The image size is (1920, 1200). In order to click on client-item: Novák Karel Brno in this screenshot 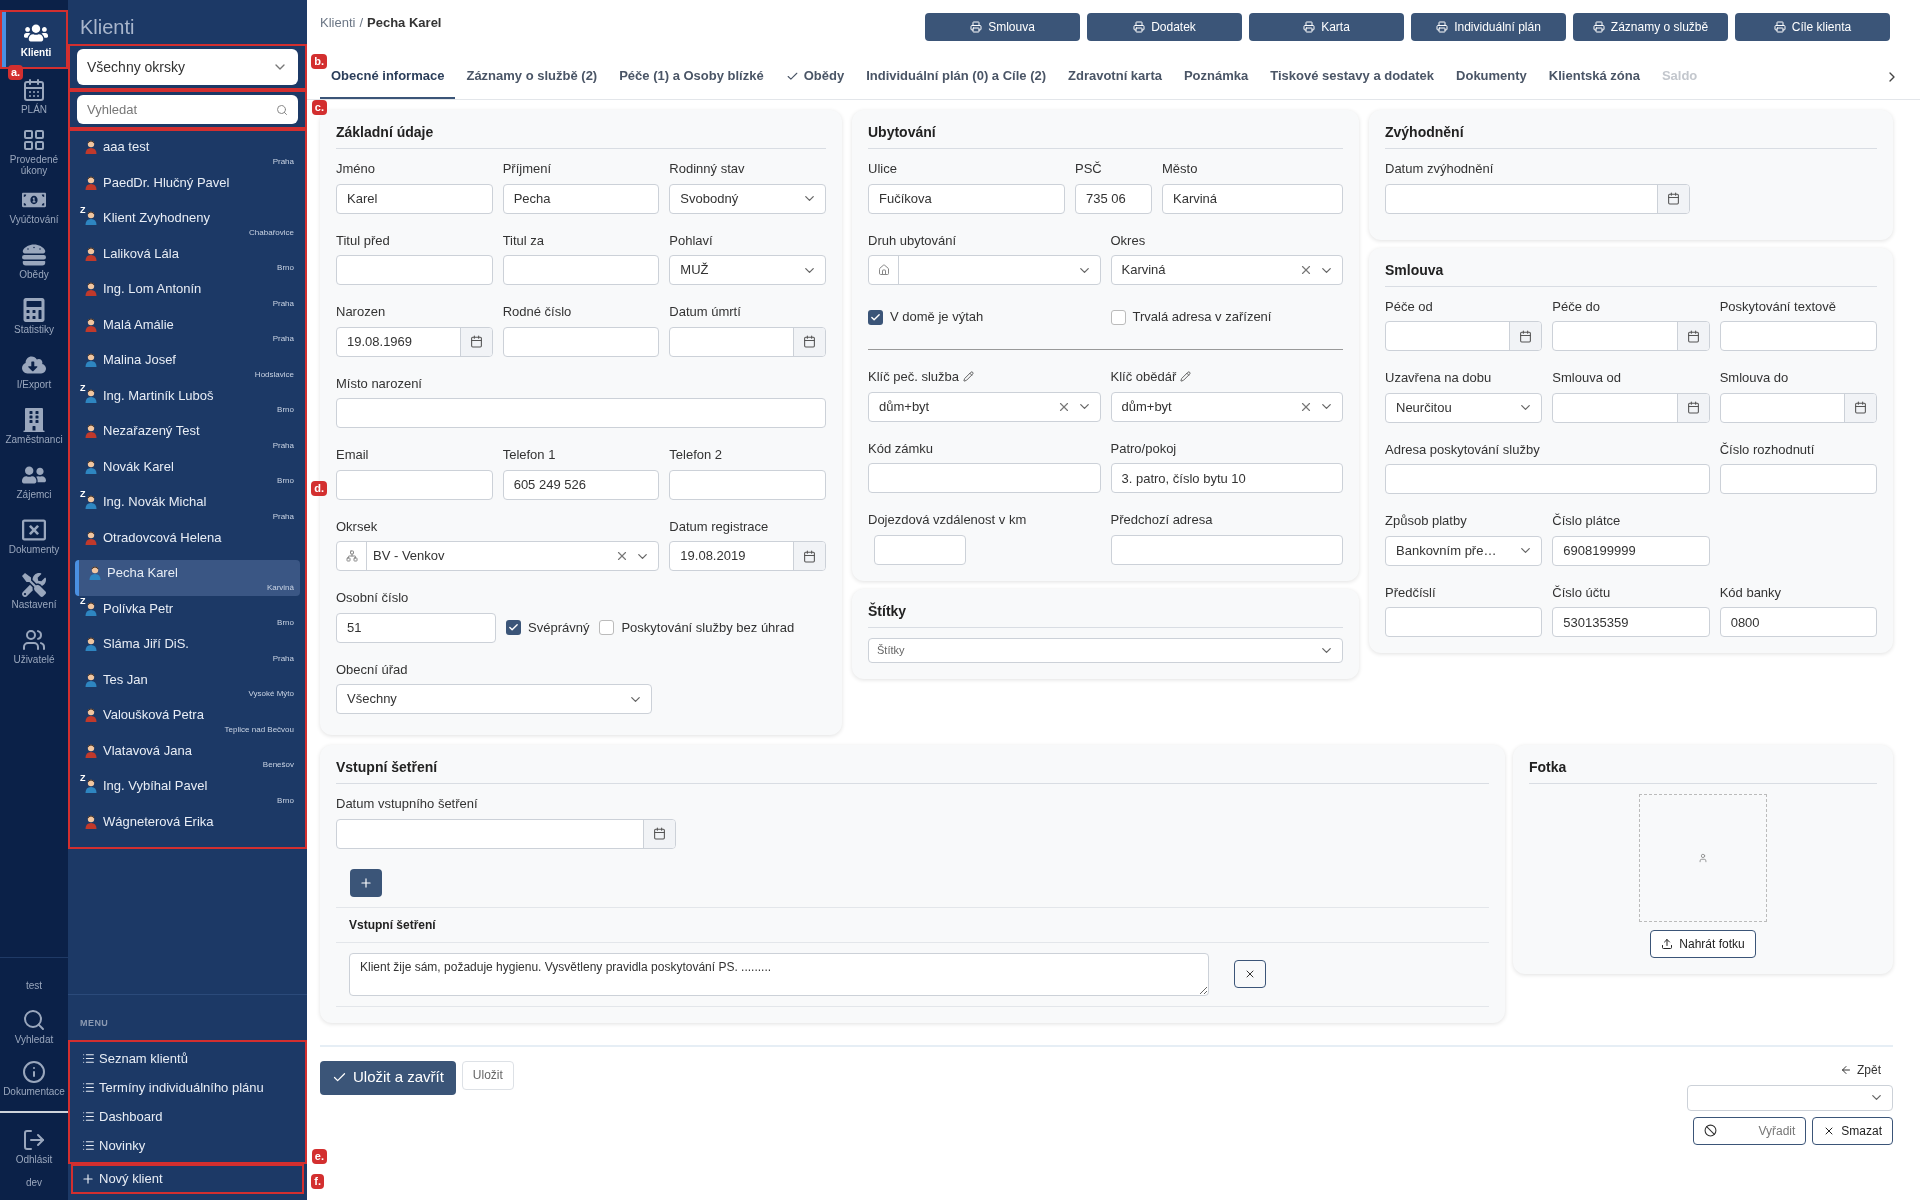, I will do `click(187, 471)`.